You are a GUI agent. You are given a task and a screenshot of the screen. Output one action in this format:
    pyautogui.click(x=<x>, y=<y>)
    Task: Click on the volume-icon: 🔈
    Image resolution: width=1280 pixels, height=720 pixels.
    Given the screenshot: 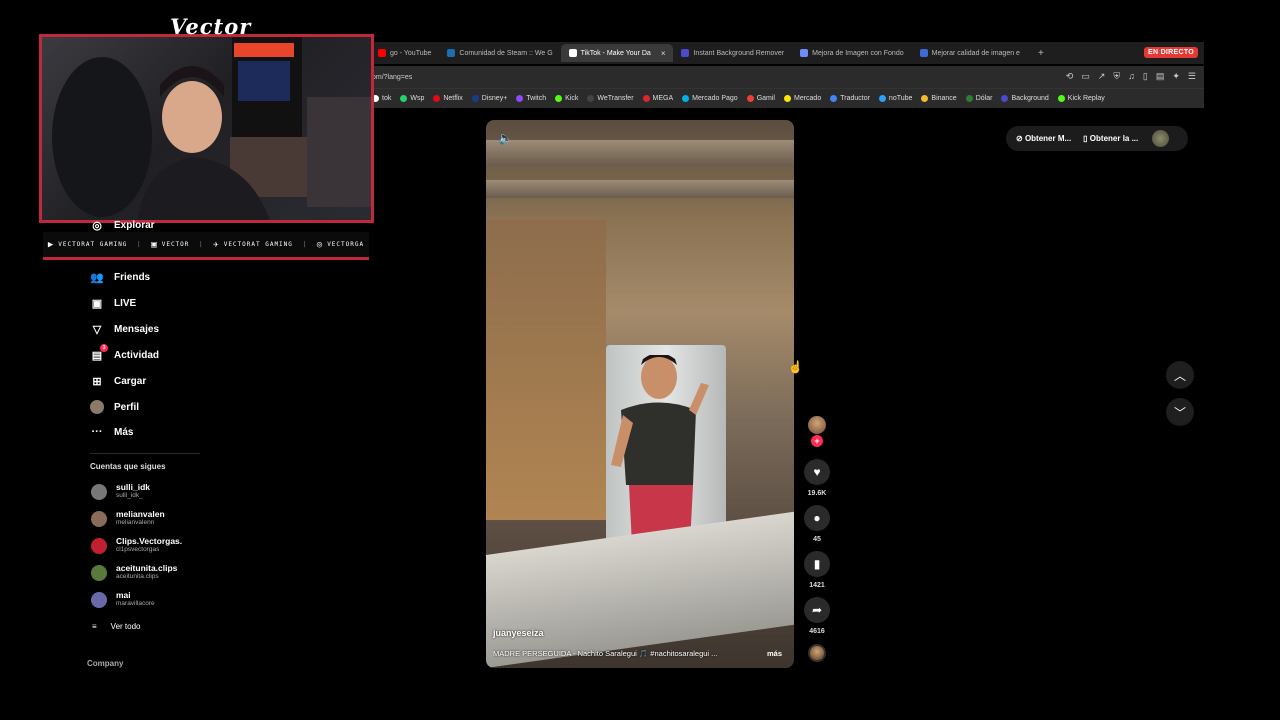 What is the action you would take?
    pyautogui.click(x=505, y=138)
    